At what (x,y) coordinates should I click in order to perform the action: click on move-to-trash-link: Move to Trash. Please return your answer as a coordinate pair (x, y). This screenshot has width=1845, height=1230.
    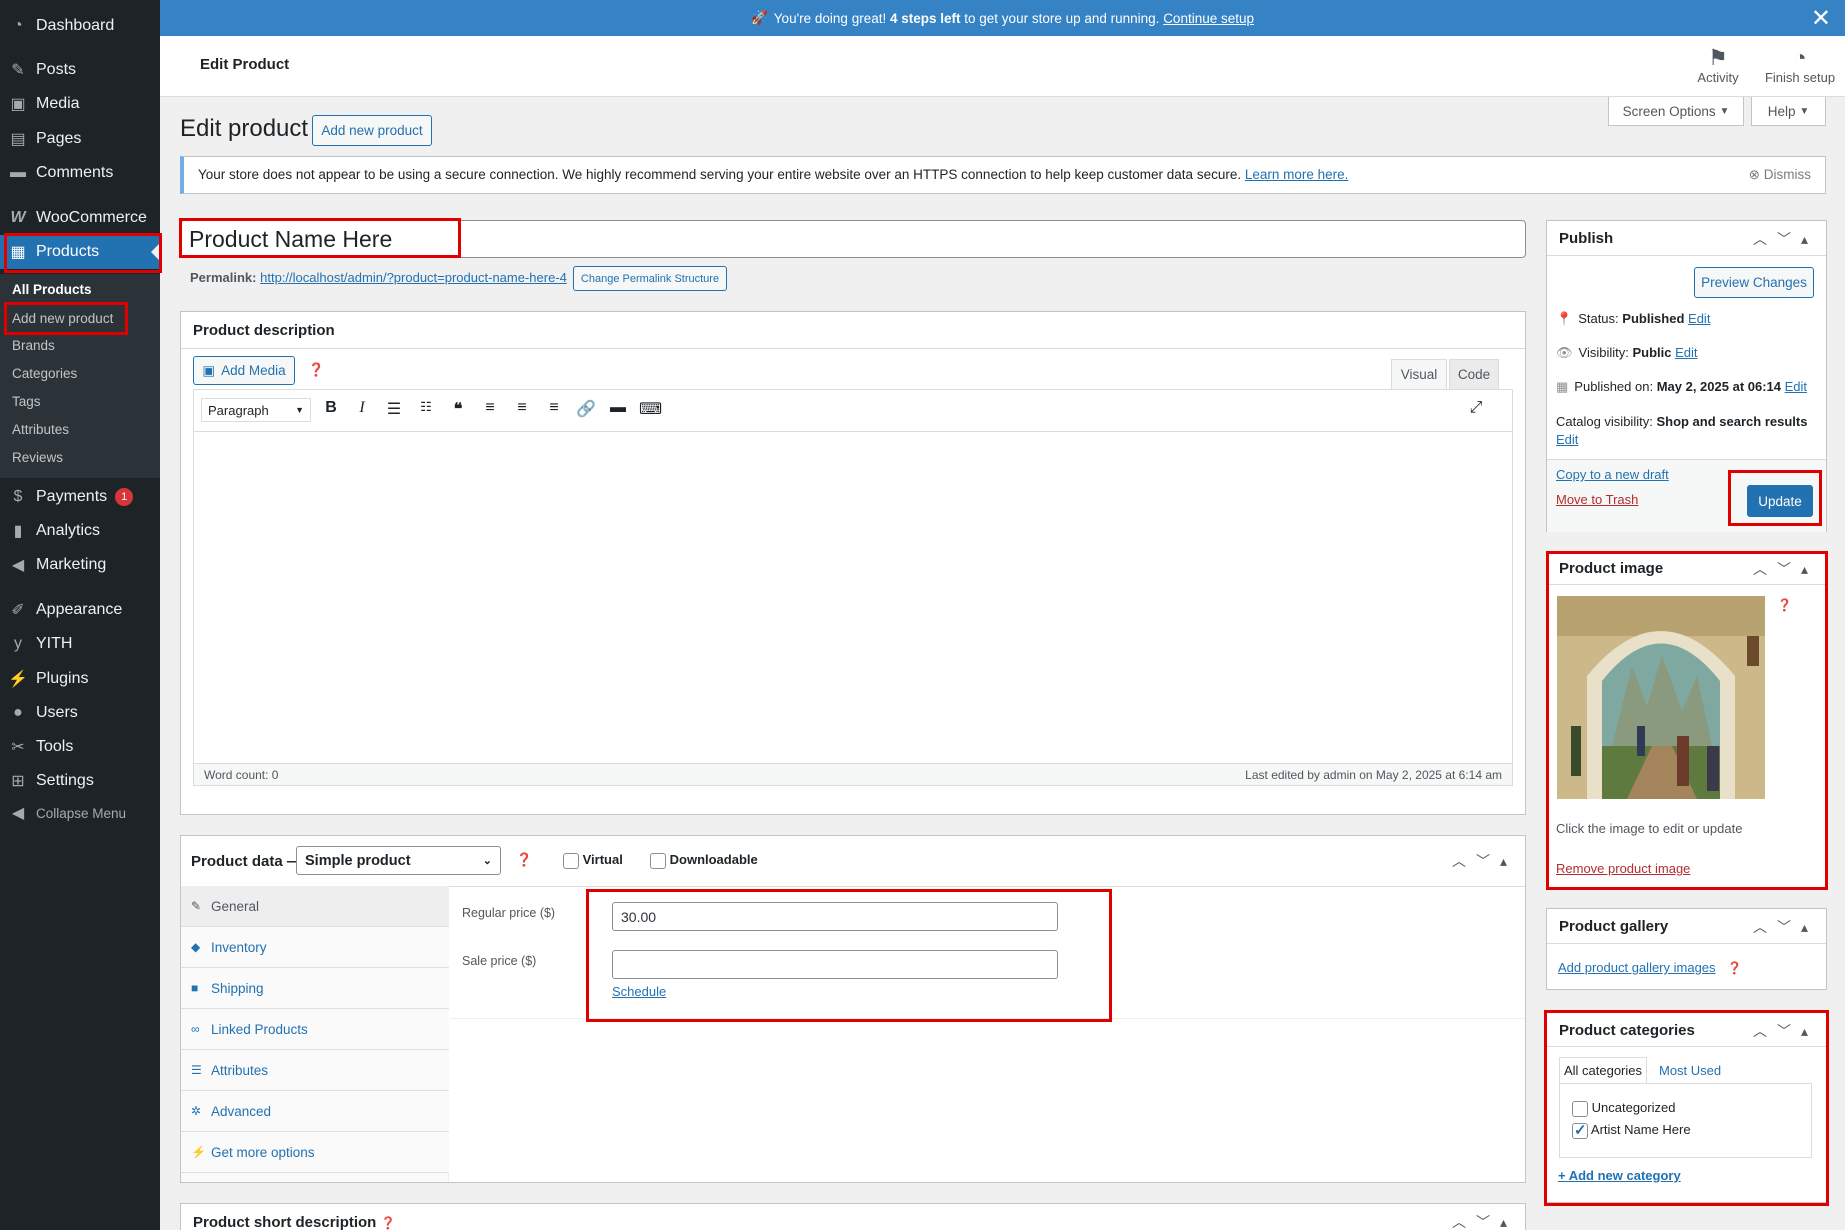
    Looking at the image, I should click on (1597, 499).